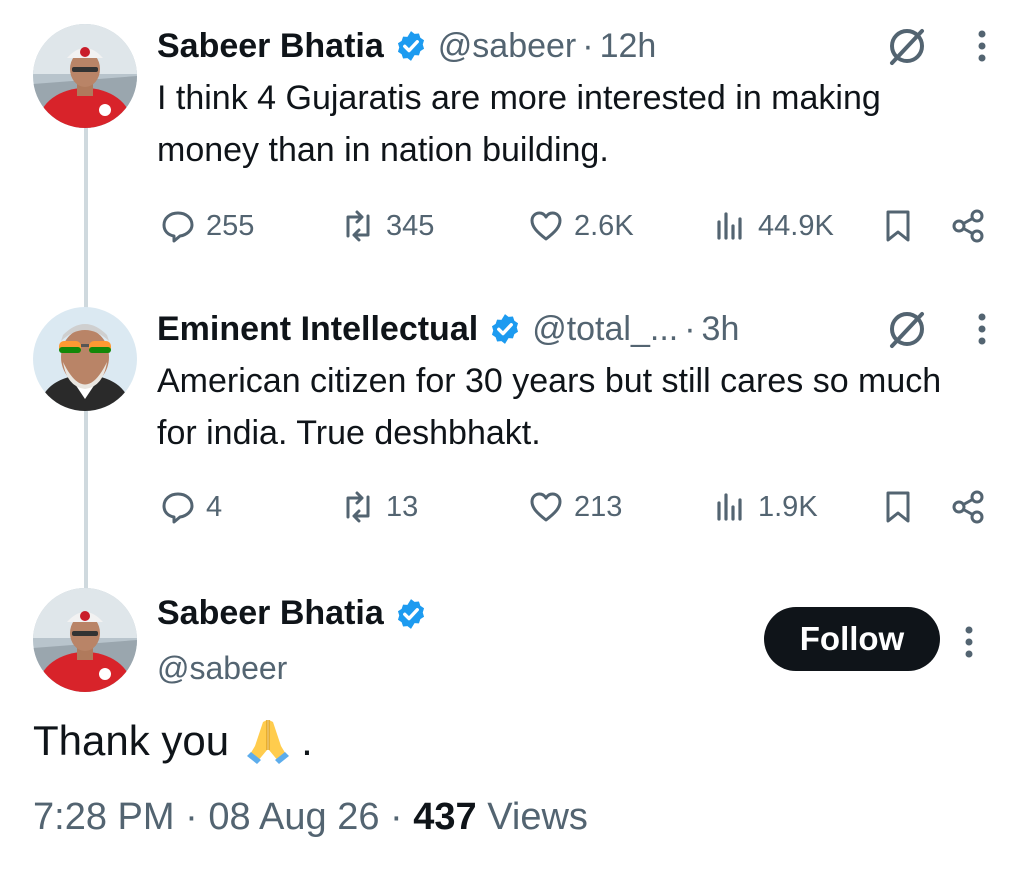 This screenshot has width=1024, height=893. I want to click on main-author: Sabeer Bhatia, so click(297, 613).